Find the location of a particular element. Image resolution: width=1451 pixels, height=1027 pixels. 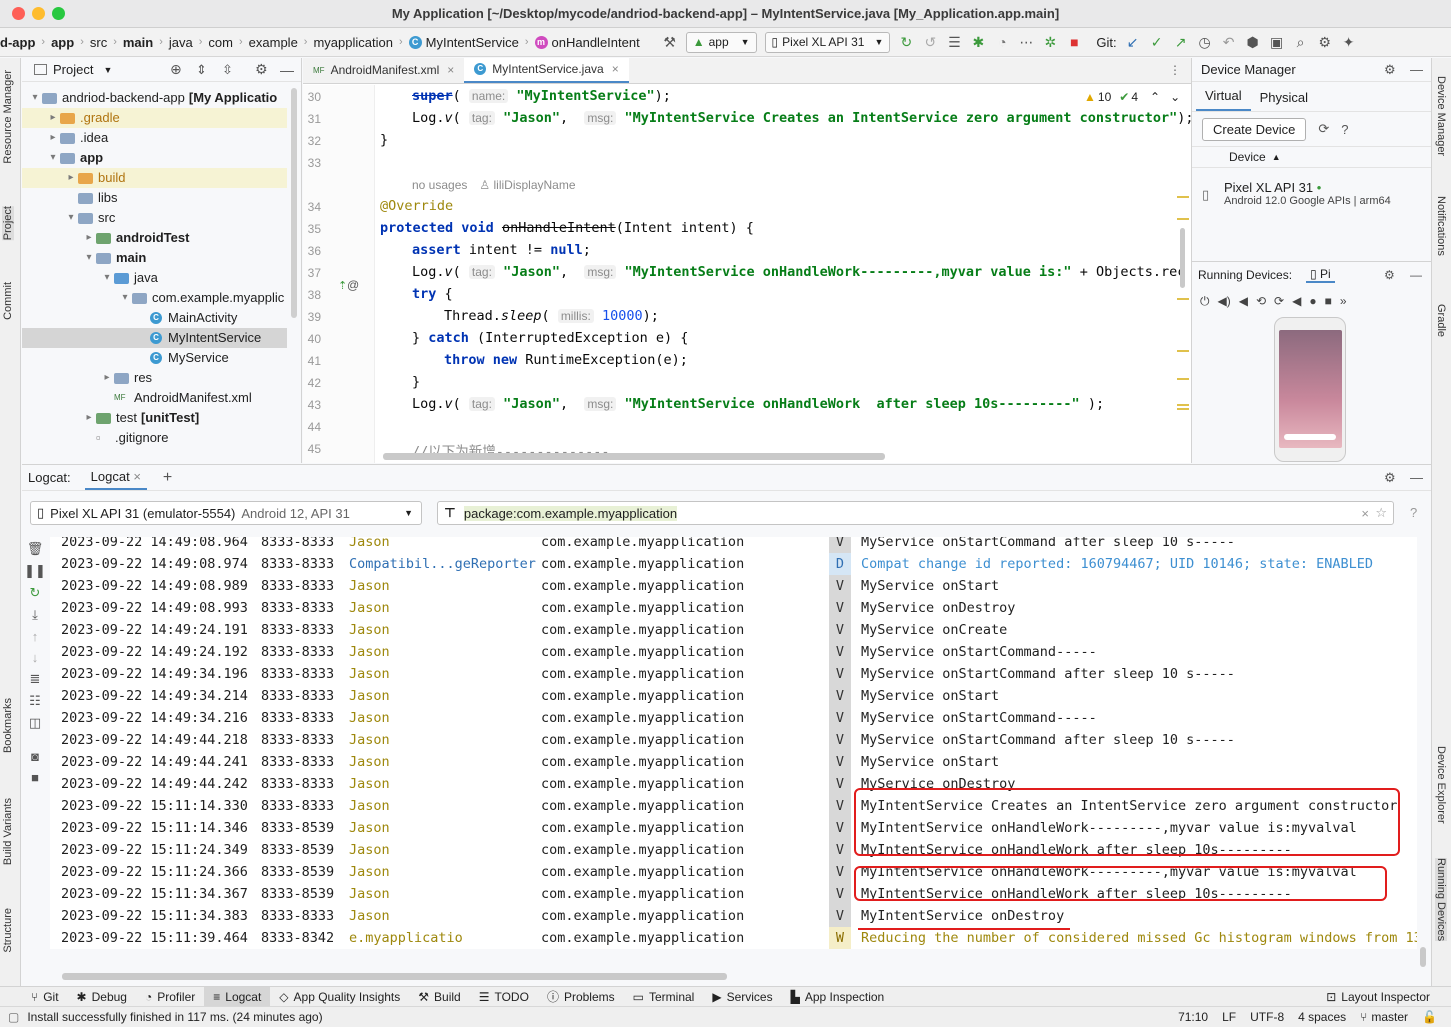

breadcrumb-example: example is located at coordinates (273, 42).